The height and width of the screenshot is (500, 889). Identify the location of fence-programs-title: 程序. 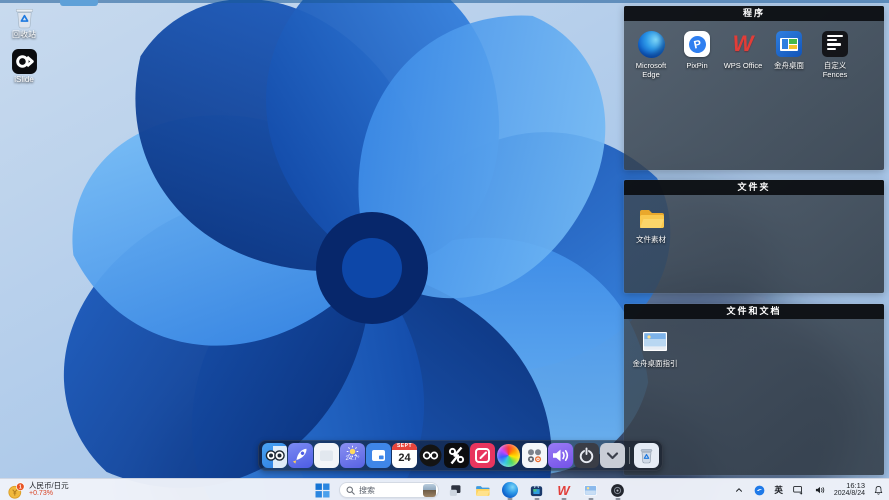
(754, 13).